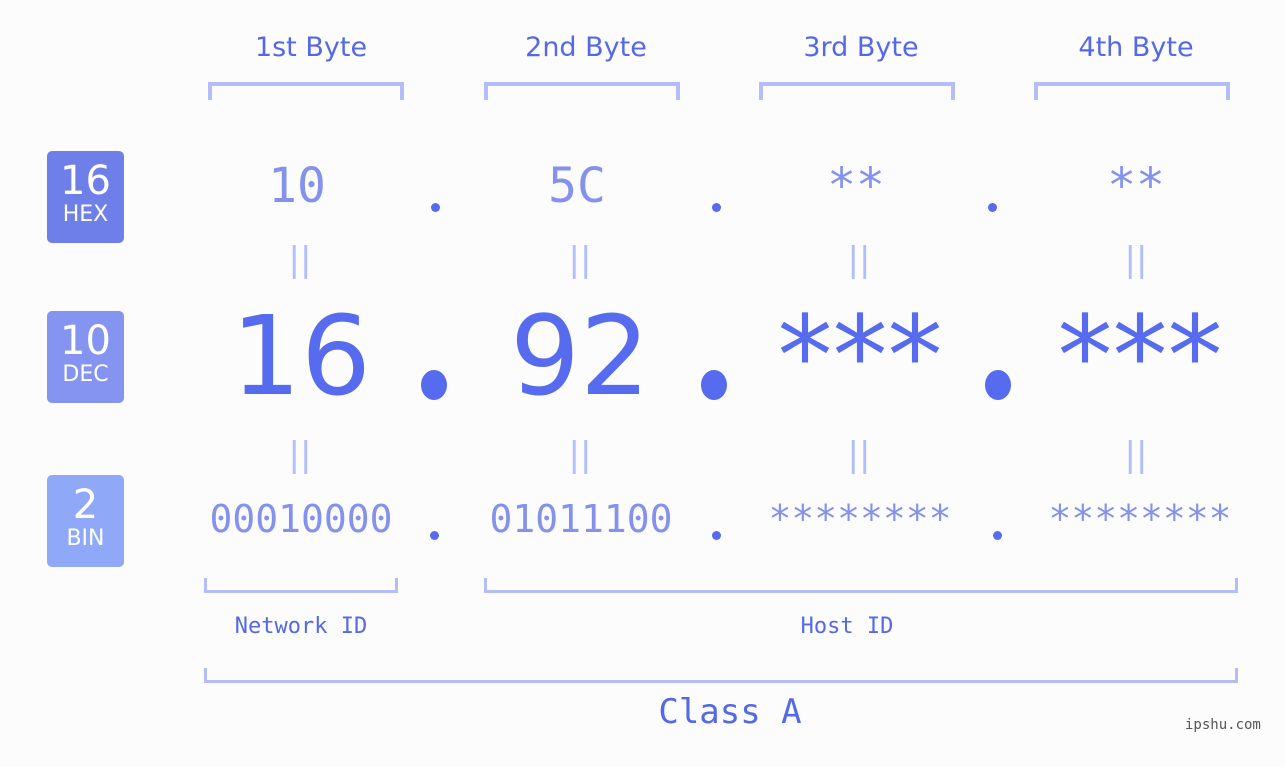  What do you see at coordinates (861, 47) in the screenshot?
I see `byte-header-3: 3rd Byte` at bounding box center [861, 47].